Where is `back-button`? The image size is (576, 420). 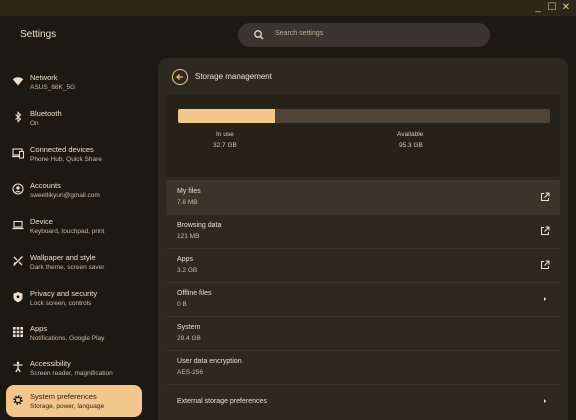
back-button is located at coordinates (180, 77).